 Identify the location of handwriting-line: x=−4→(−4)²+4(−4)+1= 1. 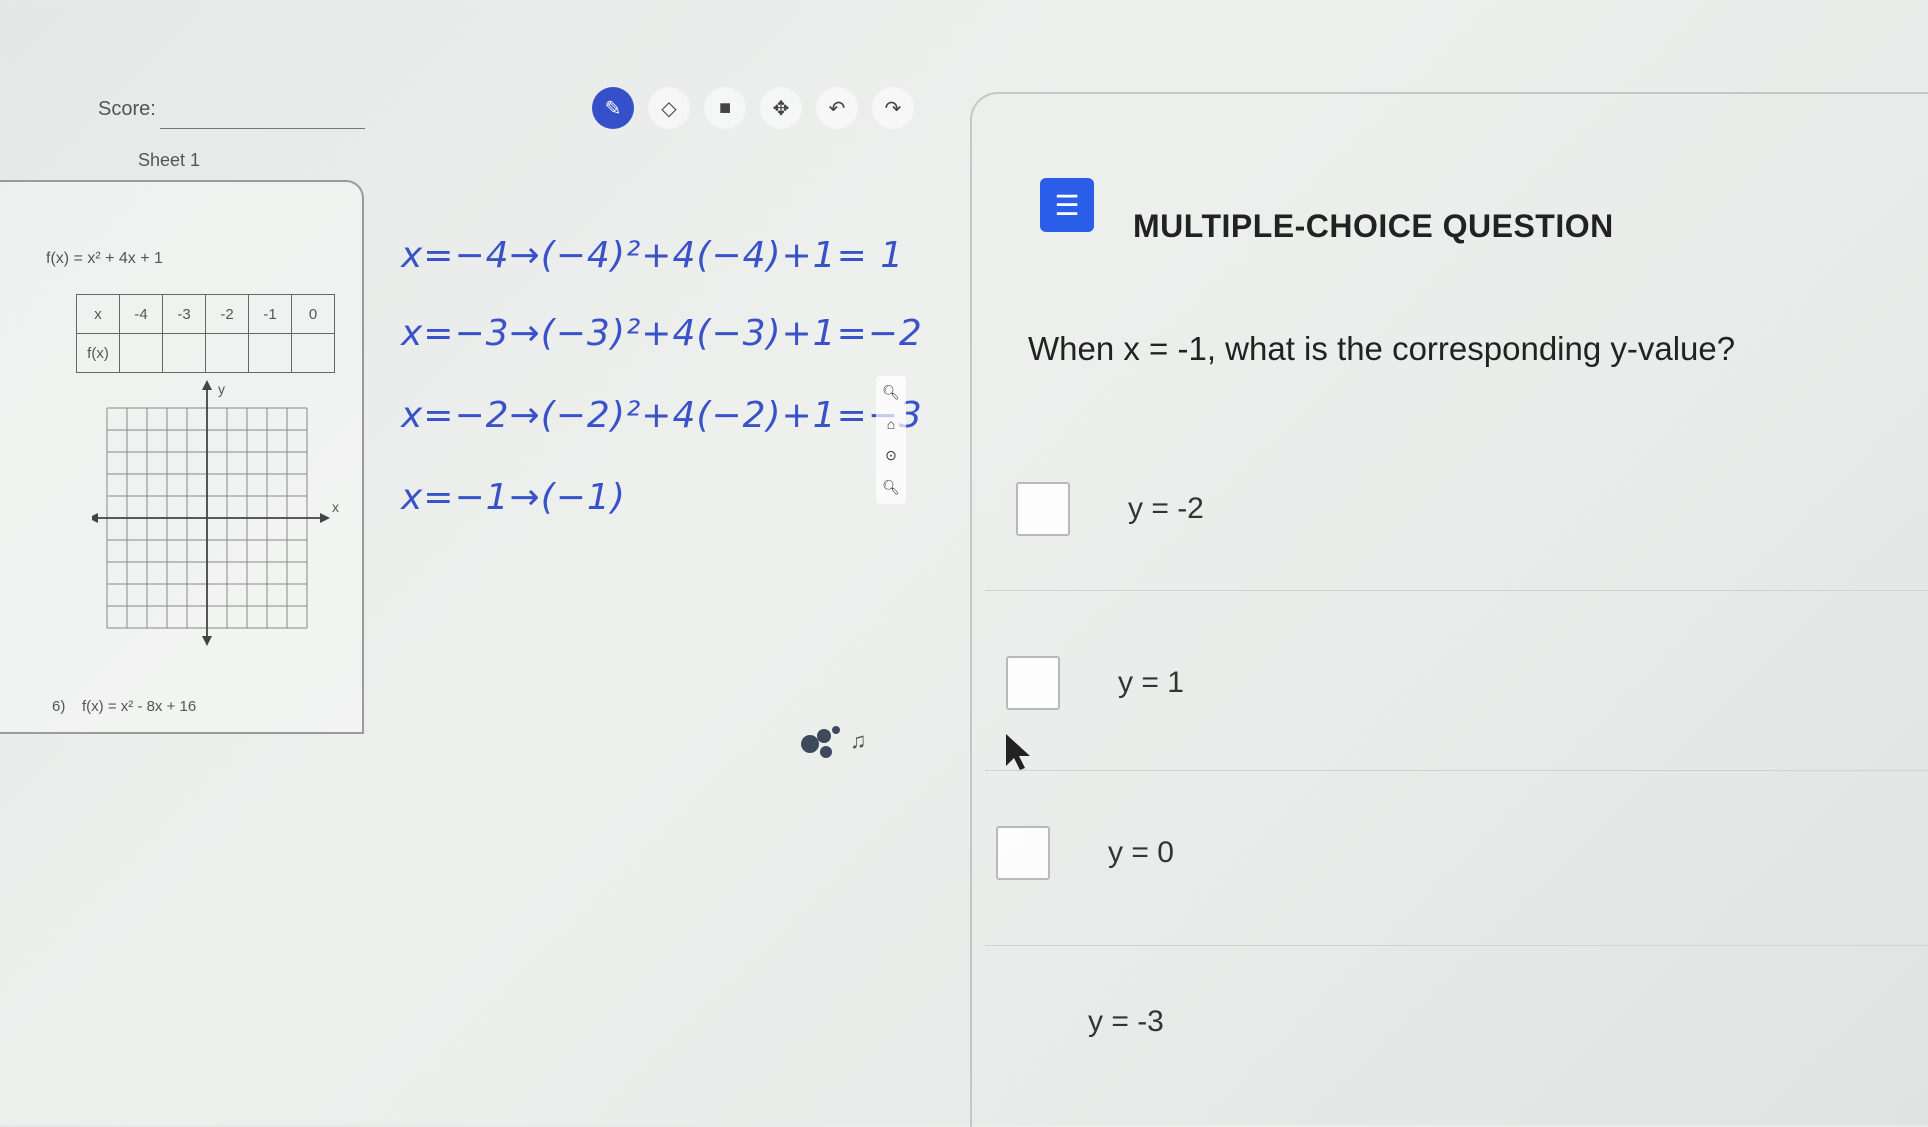
(653, 255).